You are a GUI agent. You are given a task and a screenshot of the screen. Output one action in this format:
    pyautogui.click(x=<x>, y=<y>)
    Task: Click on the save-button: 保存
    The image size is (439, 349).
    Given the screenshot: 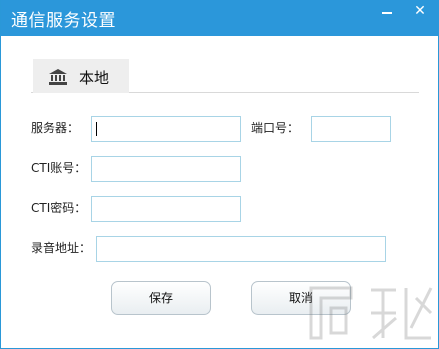 What is the action you would take?
    pyautogui.click(x=161, y=298)
    